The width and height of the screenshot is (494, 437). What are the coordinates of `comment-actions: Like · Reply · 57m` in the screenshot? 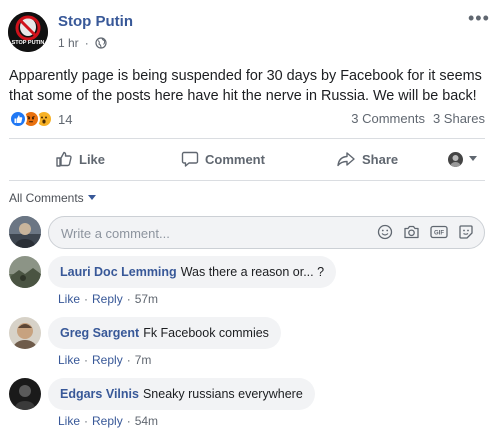 It's located at (108, 299).